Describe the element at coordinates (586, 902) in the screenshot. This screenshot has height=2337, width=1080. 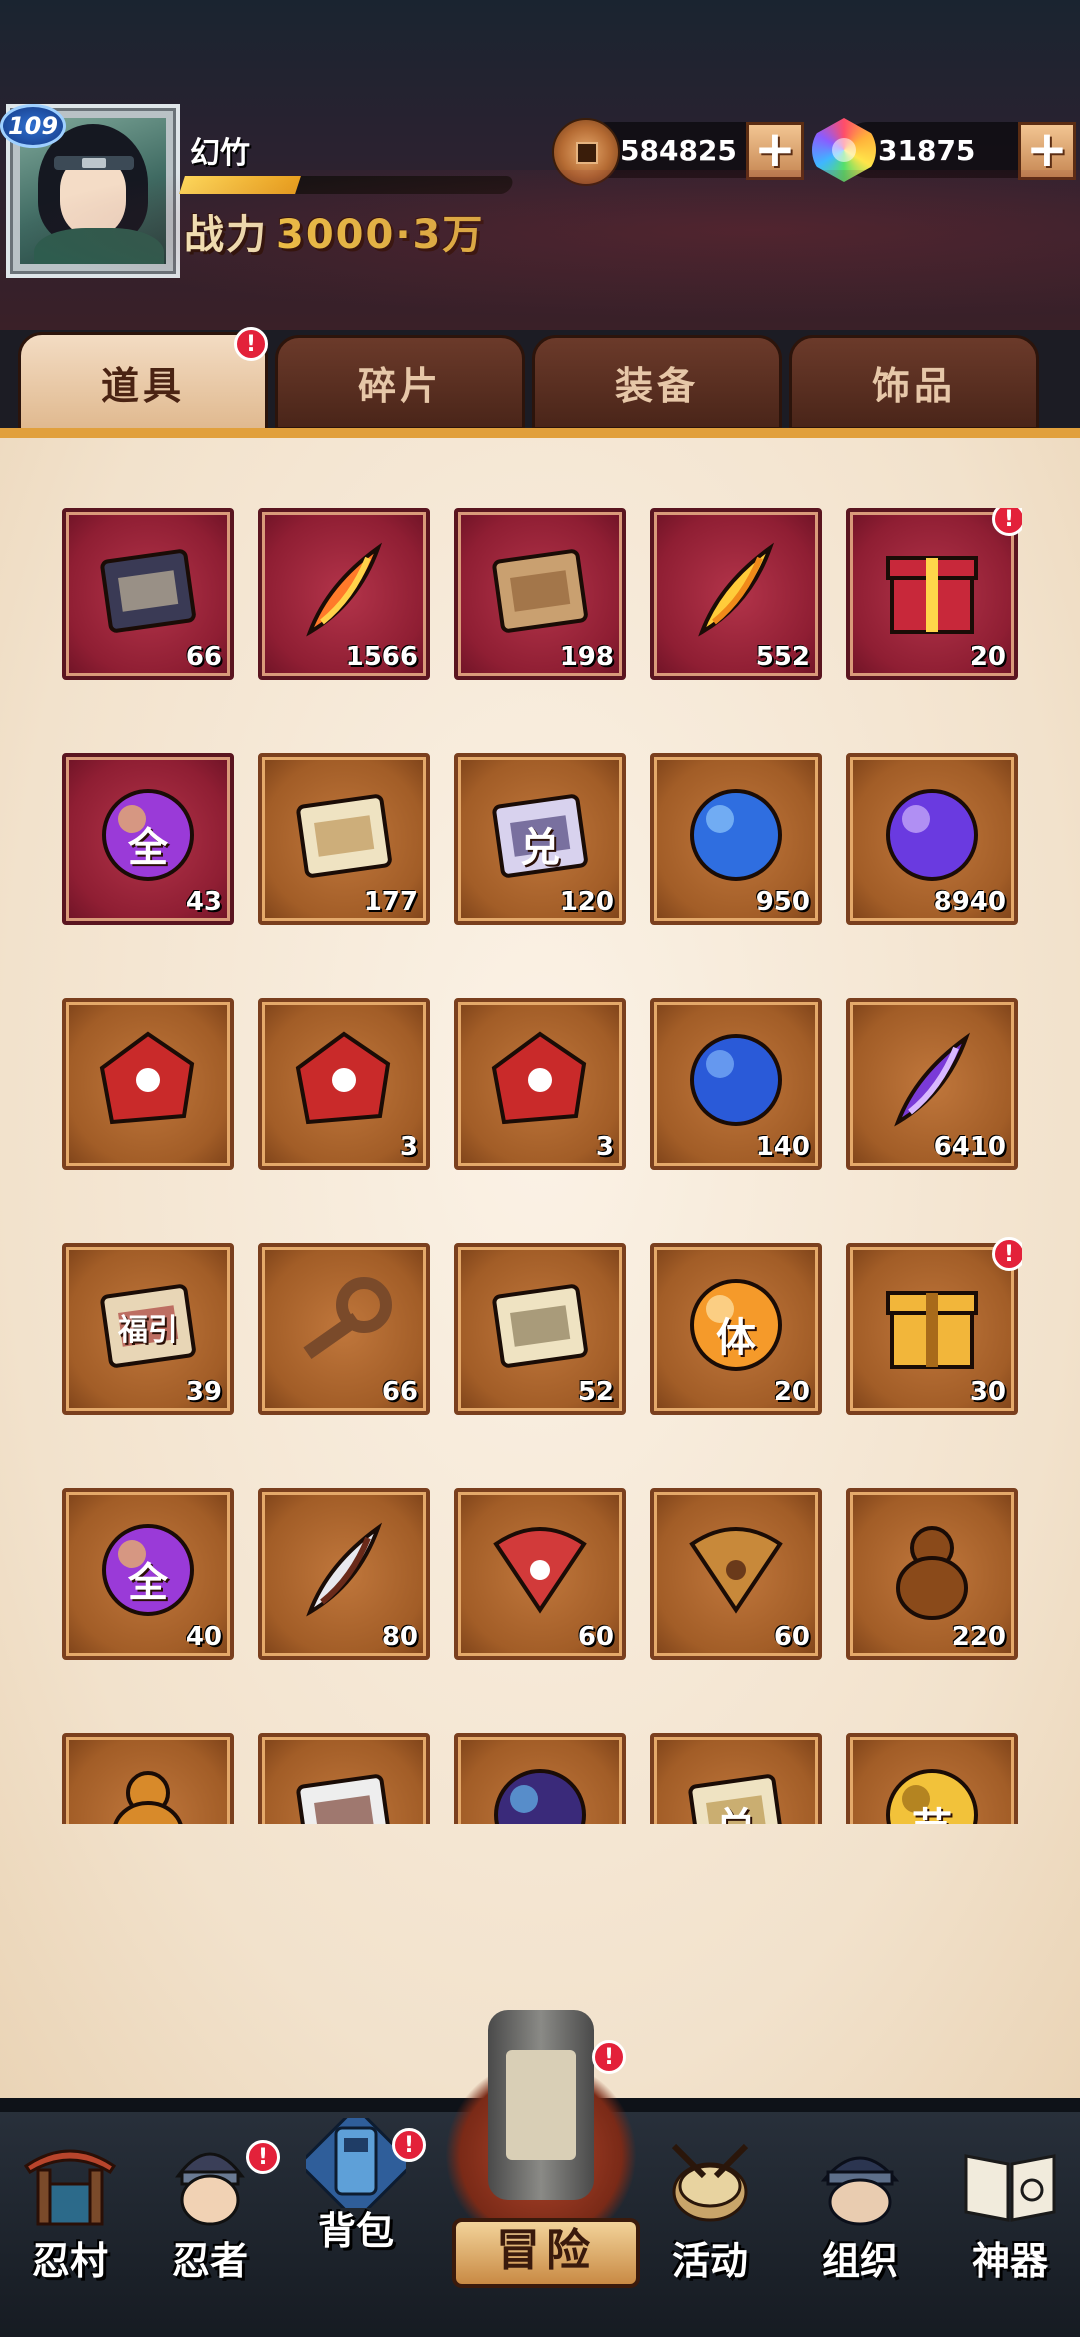
I see `item-count: 120` at that location.